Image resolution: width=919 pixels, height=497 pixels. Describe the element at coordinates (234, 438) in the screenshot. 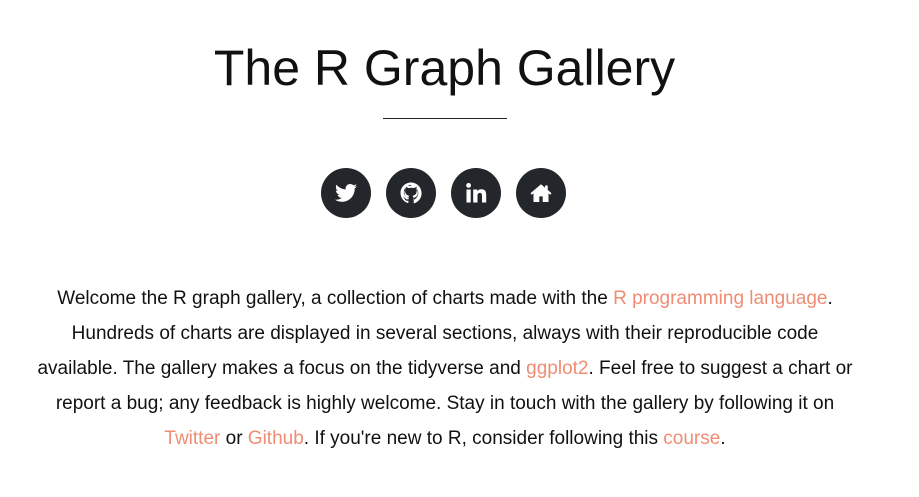

I see `intro-text: or` at that location.